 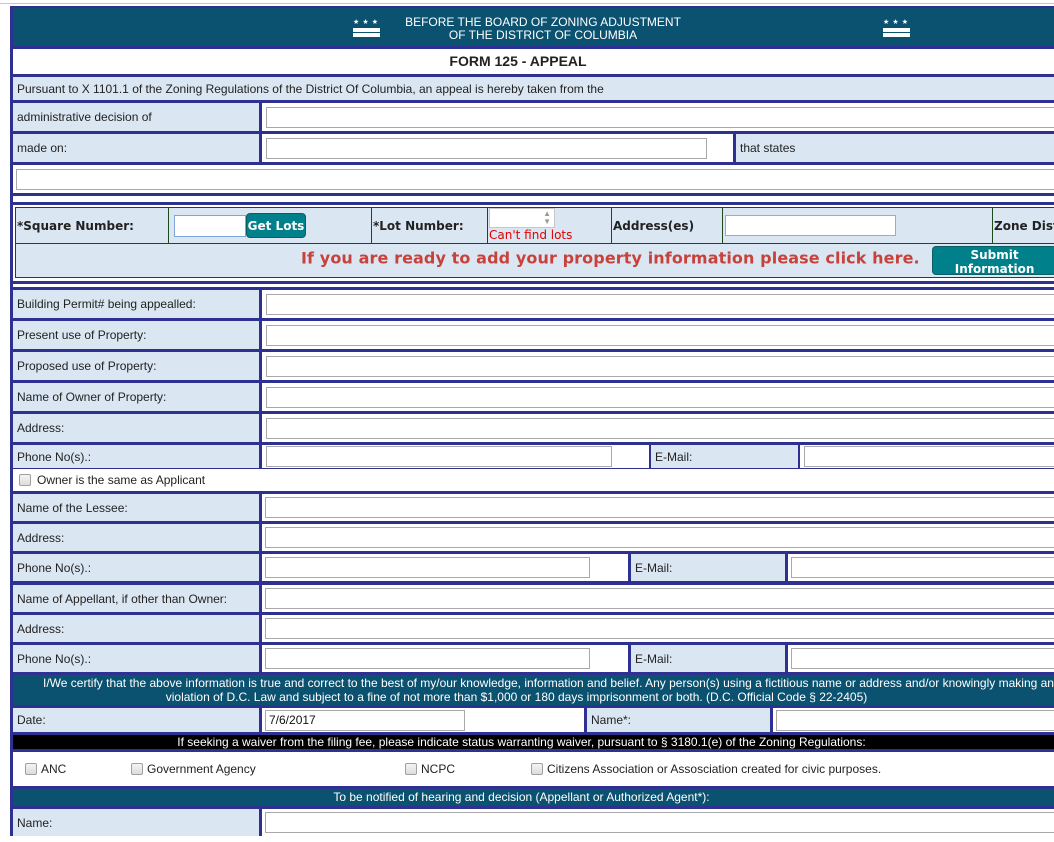 I want to click on that-states-input, so click(x=535, y=179).